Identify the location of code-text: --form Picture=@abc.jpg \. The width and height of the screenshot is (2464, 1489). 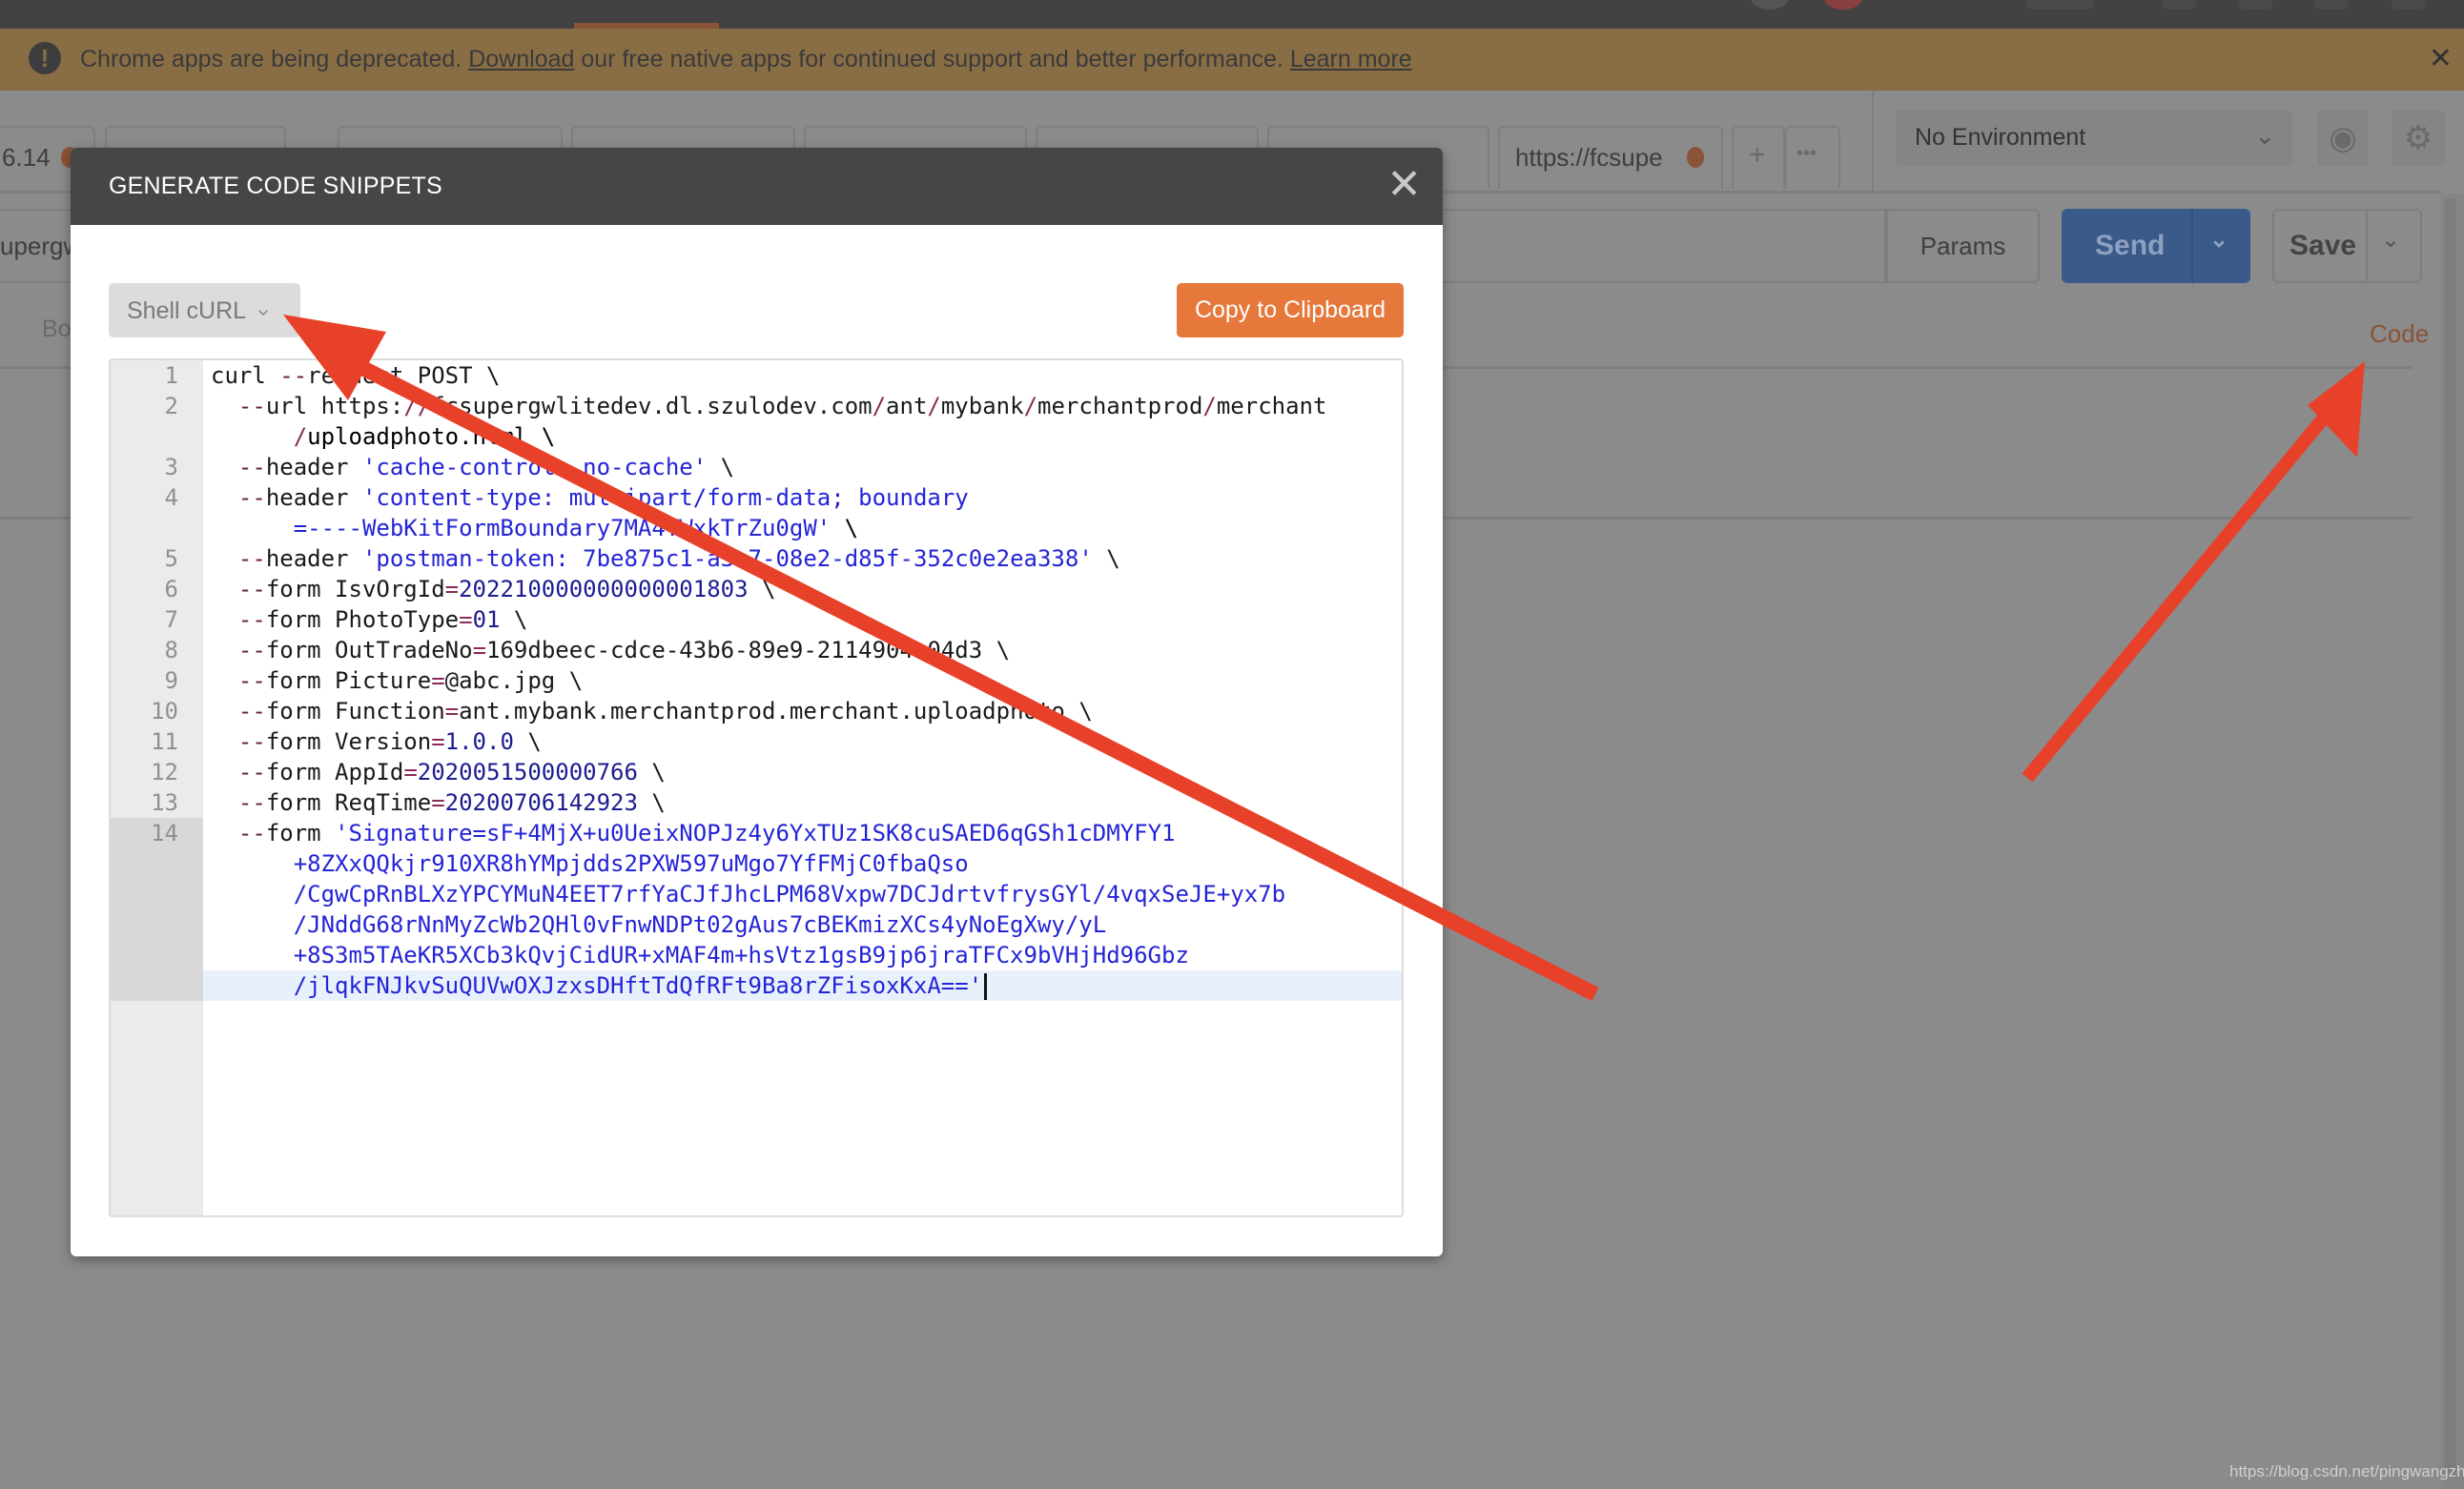
(393, 680).